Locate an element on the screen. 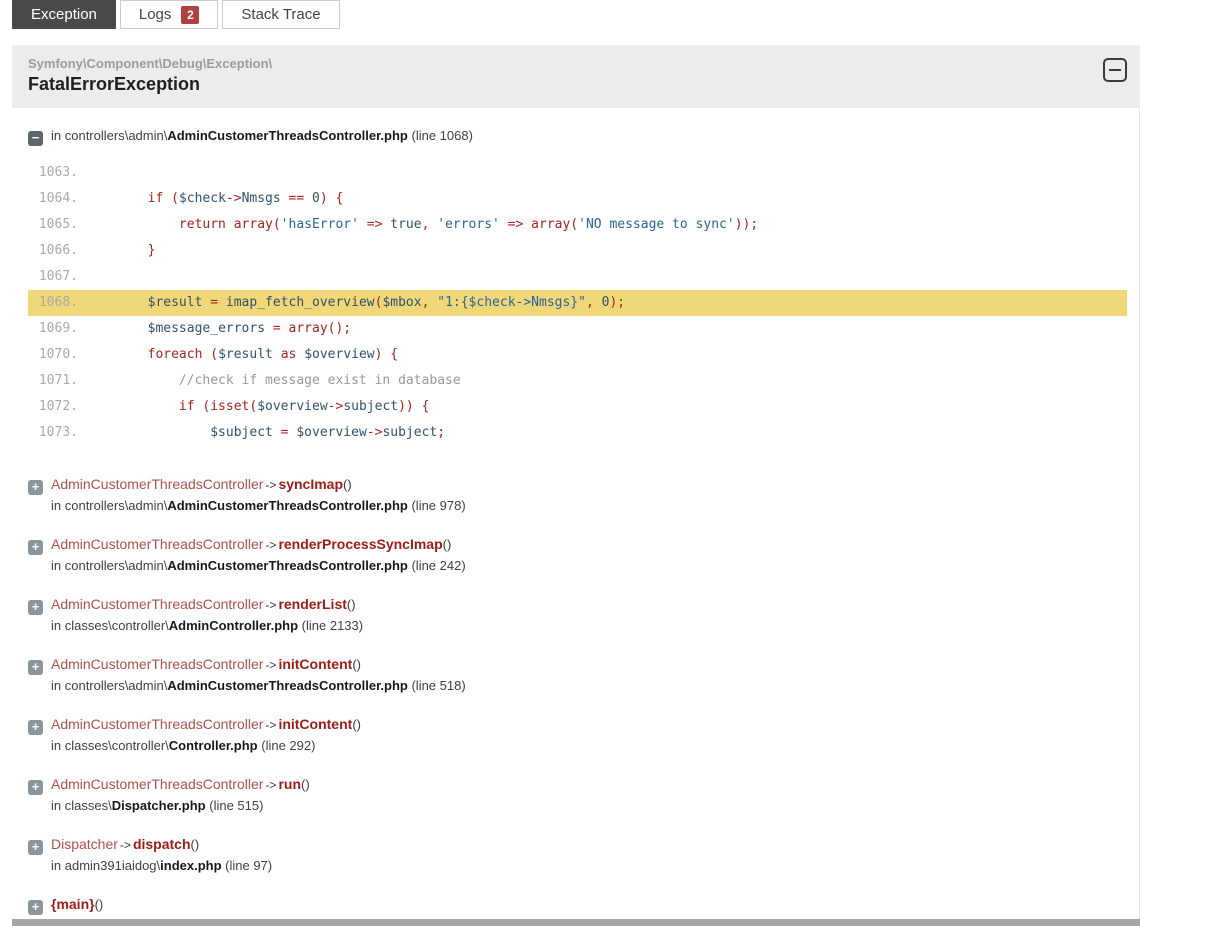  logs-count-badge: 2 is located at coordinates (190, 14).